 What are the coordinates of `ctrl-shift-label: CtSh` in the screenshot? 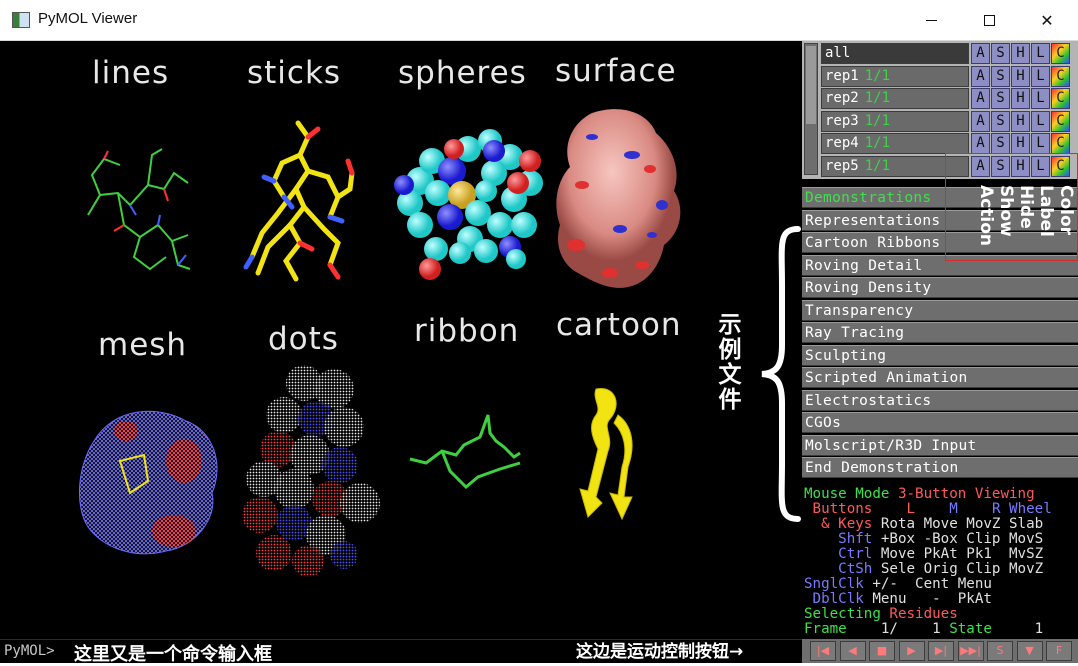 It's located at (838, 569).